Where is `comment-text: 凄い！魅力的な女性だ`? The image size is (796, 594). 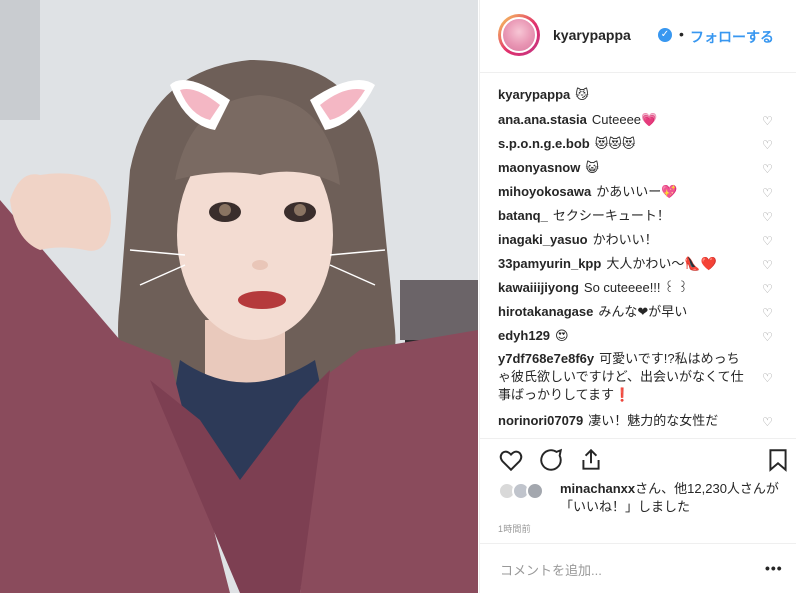 comment-text: 凄い！魅力的な女性だ is located at coordinates (653, 420).